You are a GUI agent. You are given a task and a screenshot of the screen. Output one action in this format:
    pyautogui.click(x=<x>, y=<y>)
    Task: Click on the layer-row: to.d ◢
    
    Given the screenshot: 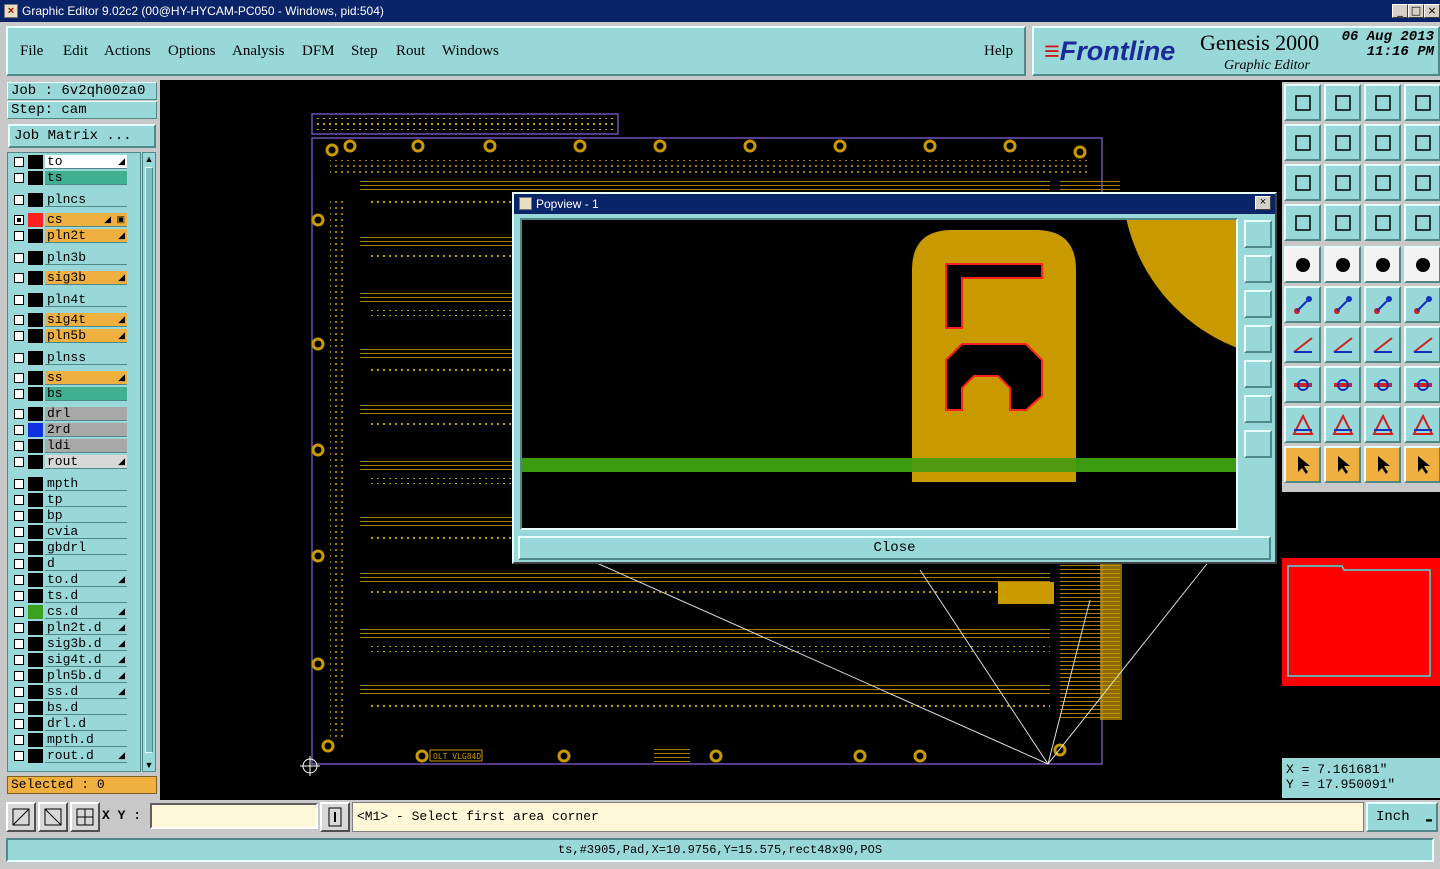 What is the action you would take?
    pyautogui.click(x=75, y=580)
    